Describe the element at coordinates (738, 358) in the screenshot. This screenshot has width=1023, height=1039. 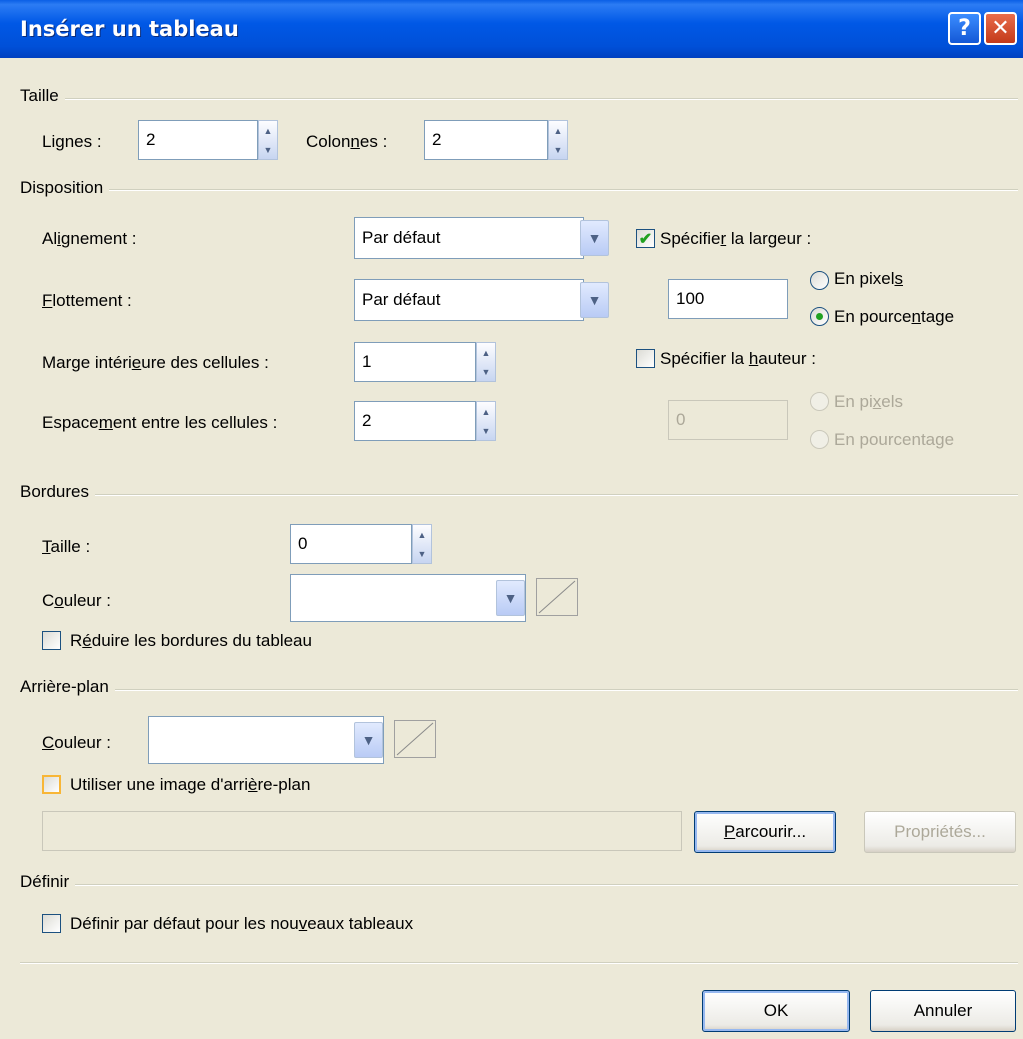
I see `specify-height-label: Spécifier la hauteur :` at that location.